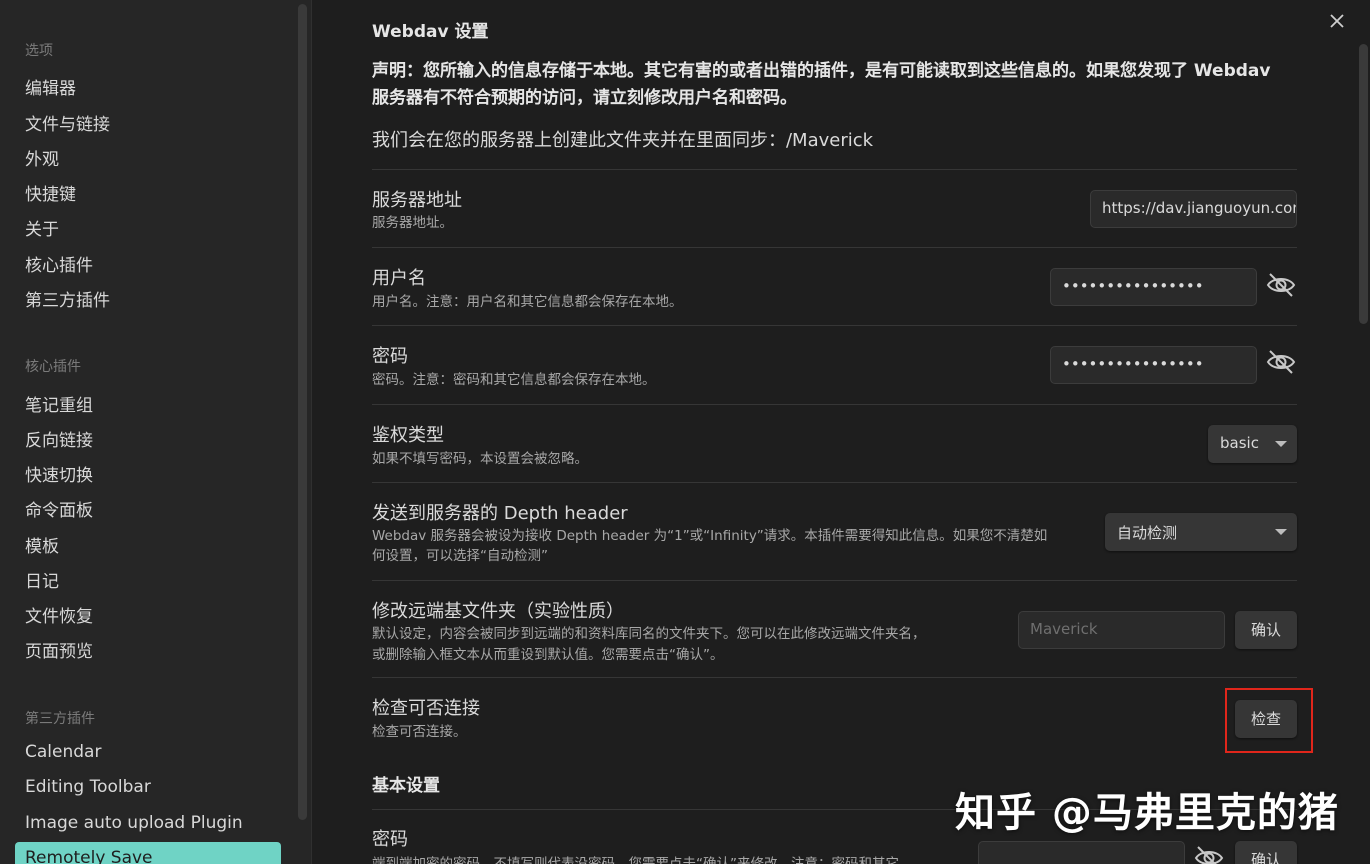 The height and width of the screenshot is (864, 1370). What do you see at coordinates (42, 227) in the screenshot?
I see `sidebar-item-about: 关于` at bounding box center [42, 227].